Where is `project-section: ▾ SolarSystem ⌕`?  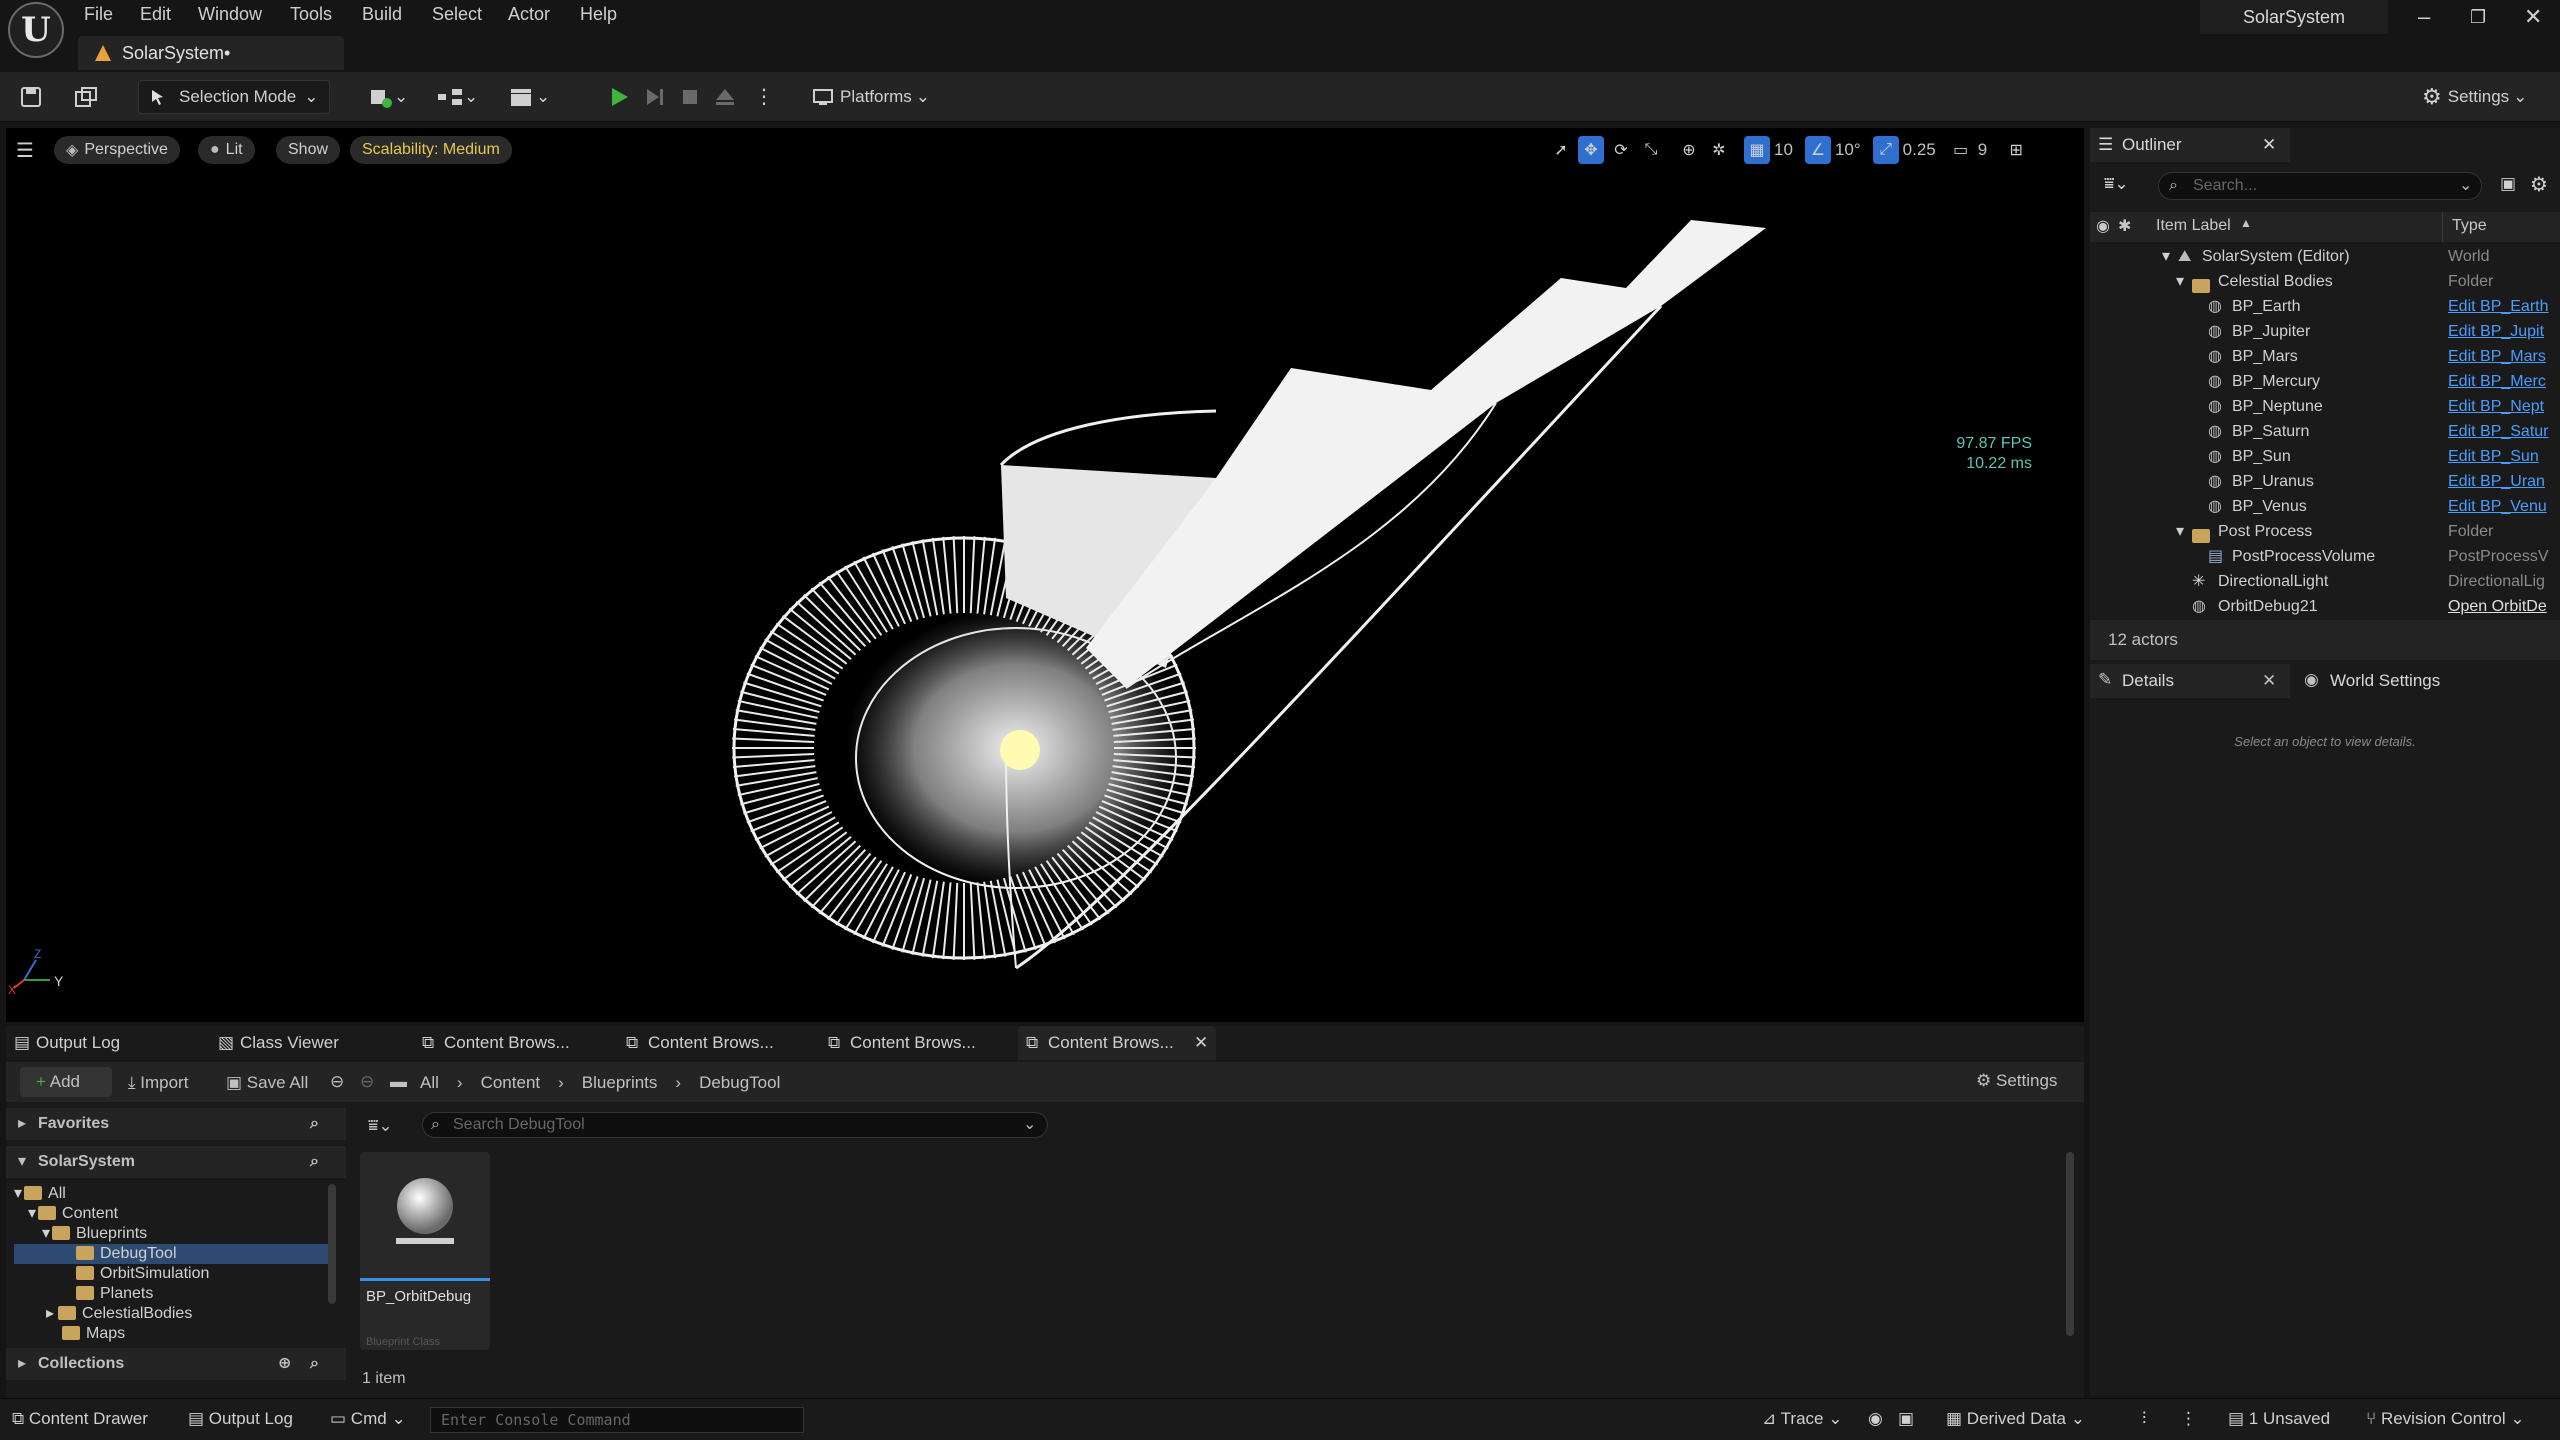 project-section: ▾ SolarSystem ⌕ is located at coordinates (176, 1162).